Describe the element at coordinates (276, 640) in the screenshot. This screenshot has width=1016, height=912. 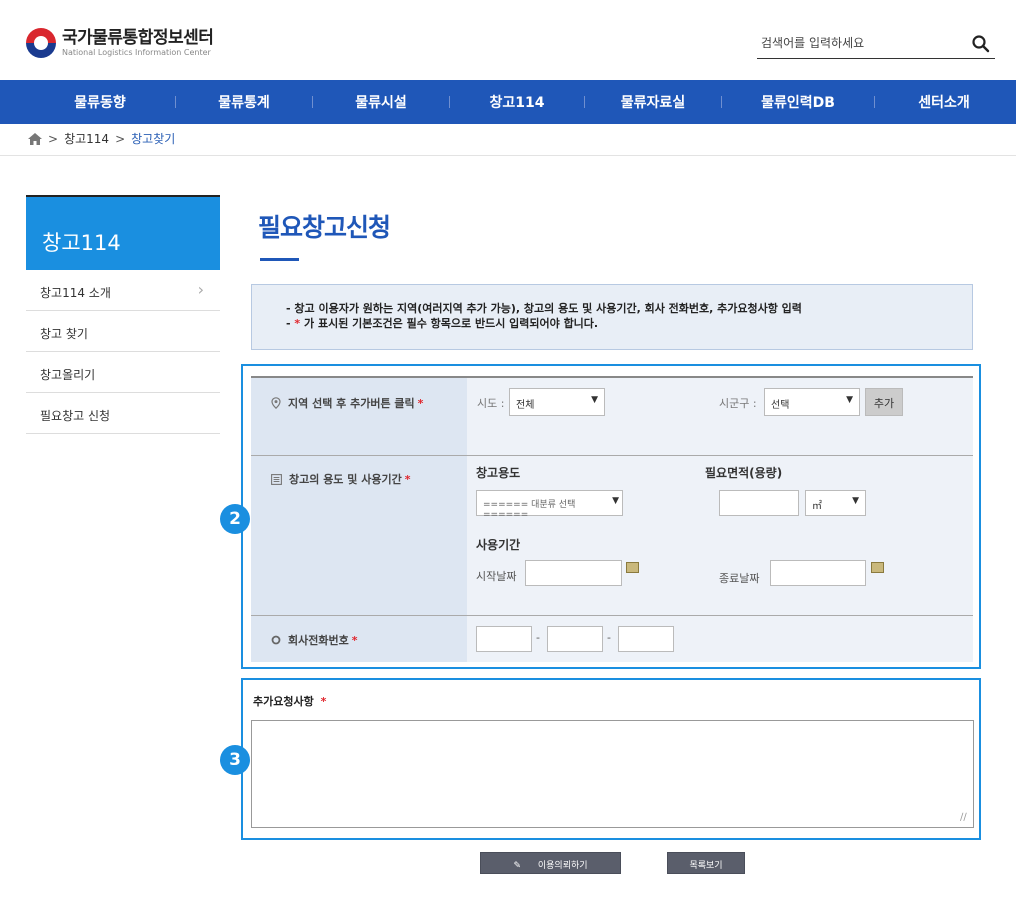
I see `circle-bullet-icon` at that location.